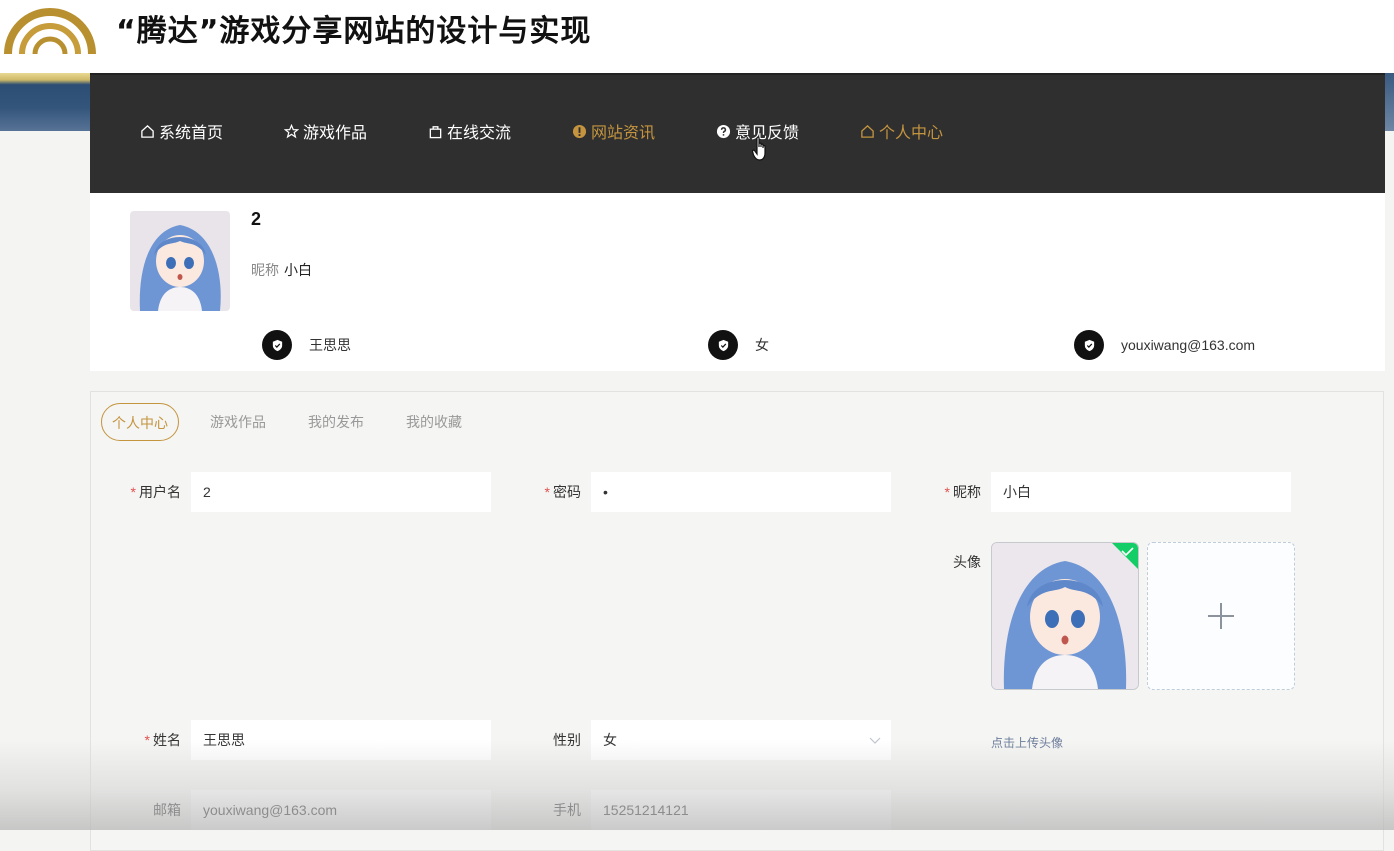 Image resolution: width=1394 pixels, height=851 pixels. Describe the element at coordinates (191, 133) in the screenshot. I see `nav-item-label: 系统首页` at that location.